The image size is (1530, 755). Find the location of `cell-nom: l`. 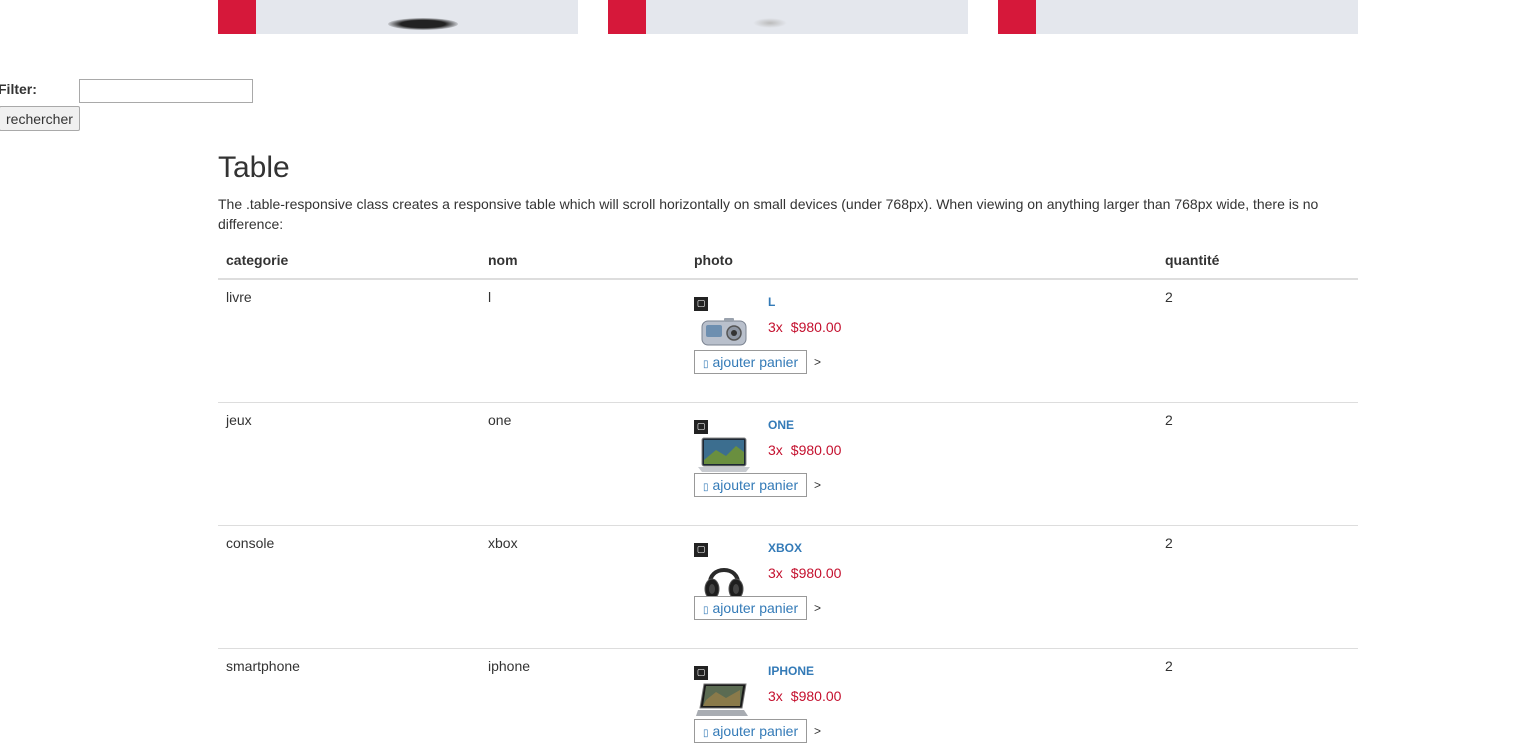

cell-nom: l is located at coordinates (490, 297).